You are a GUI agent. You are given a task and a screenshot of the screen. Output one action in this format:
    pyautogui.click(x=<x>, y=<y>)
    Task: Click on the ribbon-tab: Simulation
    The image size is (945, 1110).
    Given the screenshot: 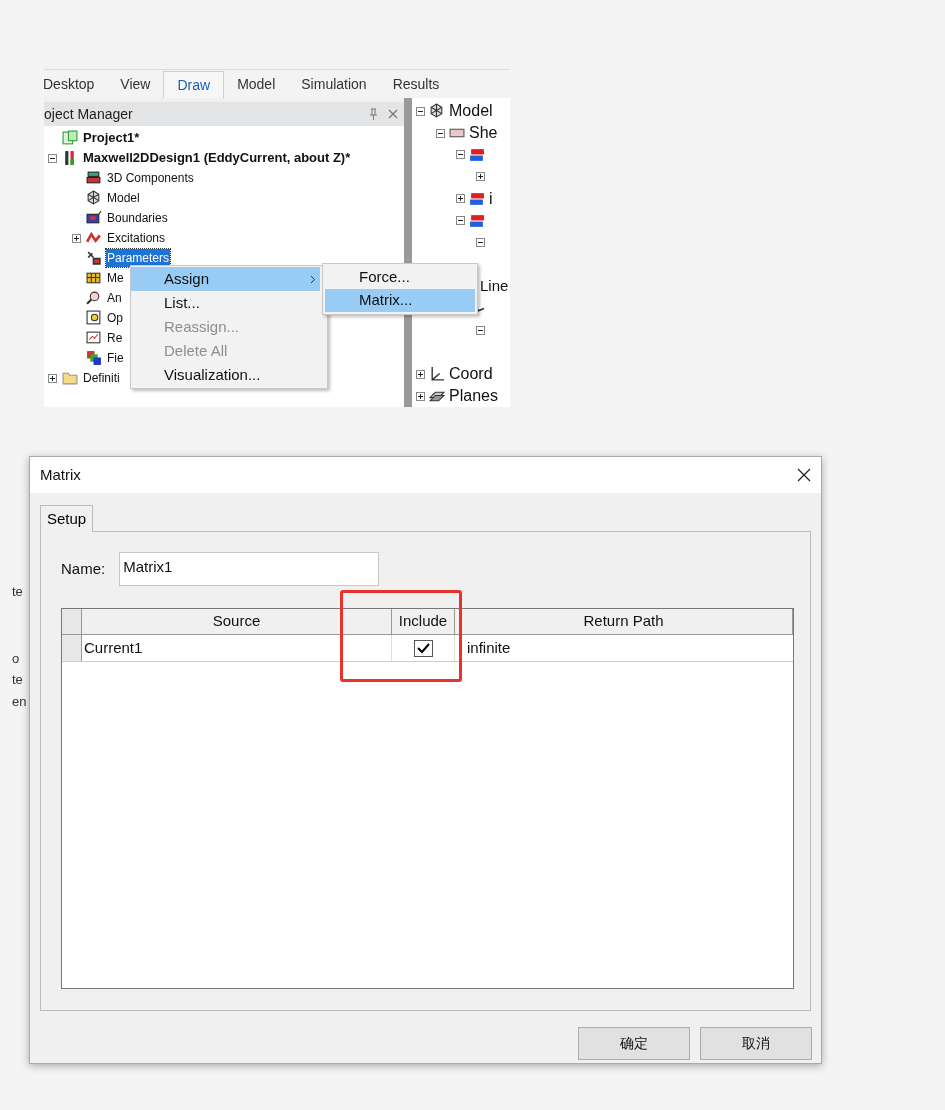 What is the action you would take?
    pyautogui.click(x=334, y=84)
    